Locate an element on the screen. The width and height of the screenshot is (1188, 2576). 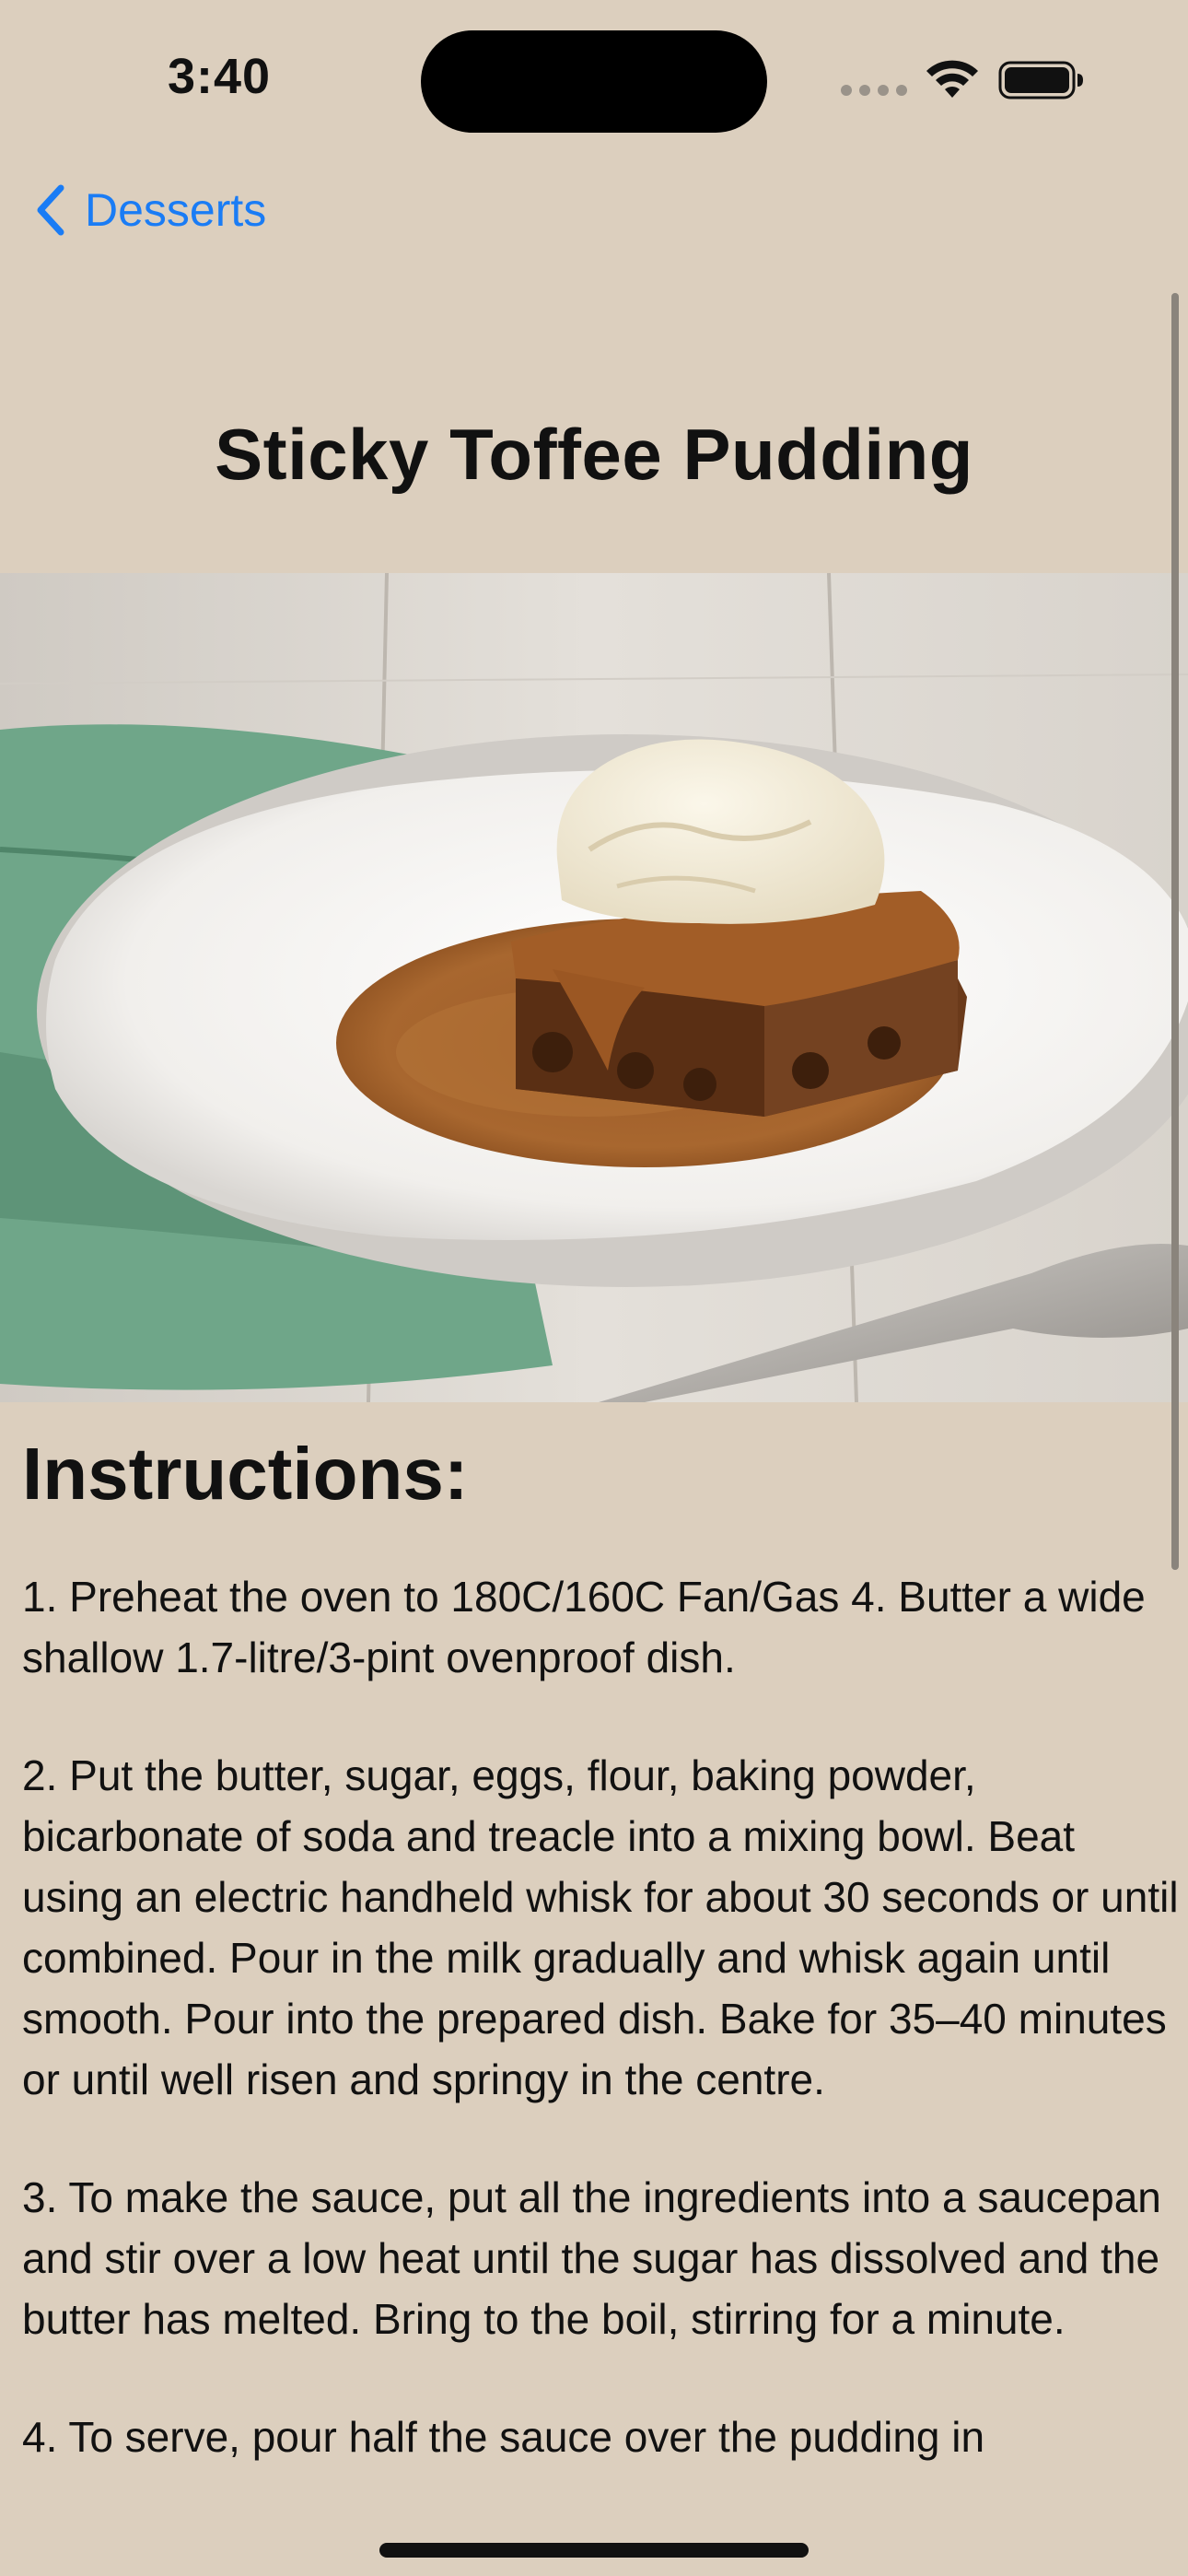
cellular-signal-icon is located at coordinates (874, 90).